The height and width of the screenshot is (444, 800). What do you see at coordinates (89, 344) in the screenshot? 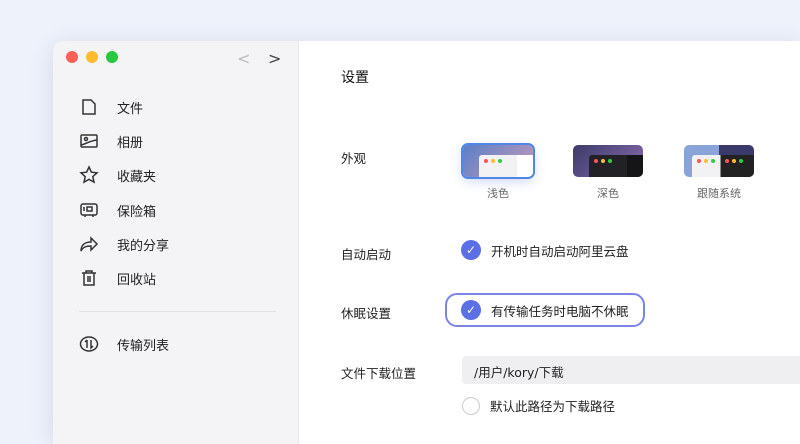
I see `transfer-icon` at bounding box center [89, 344].